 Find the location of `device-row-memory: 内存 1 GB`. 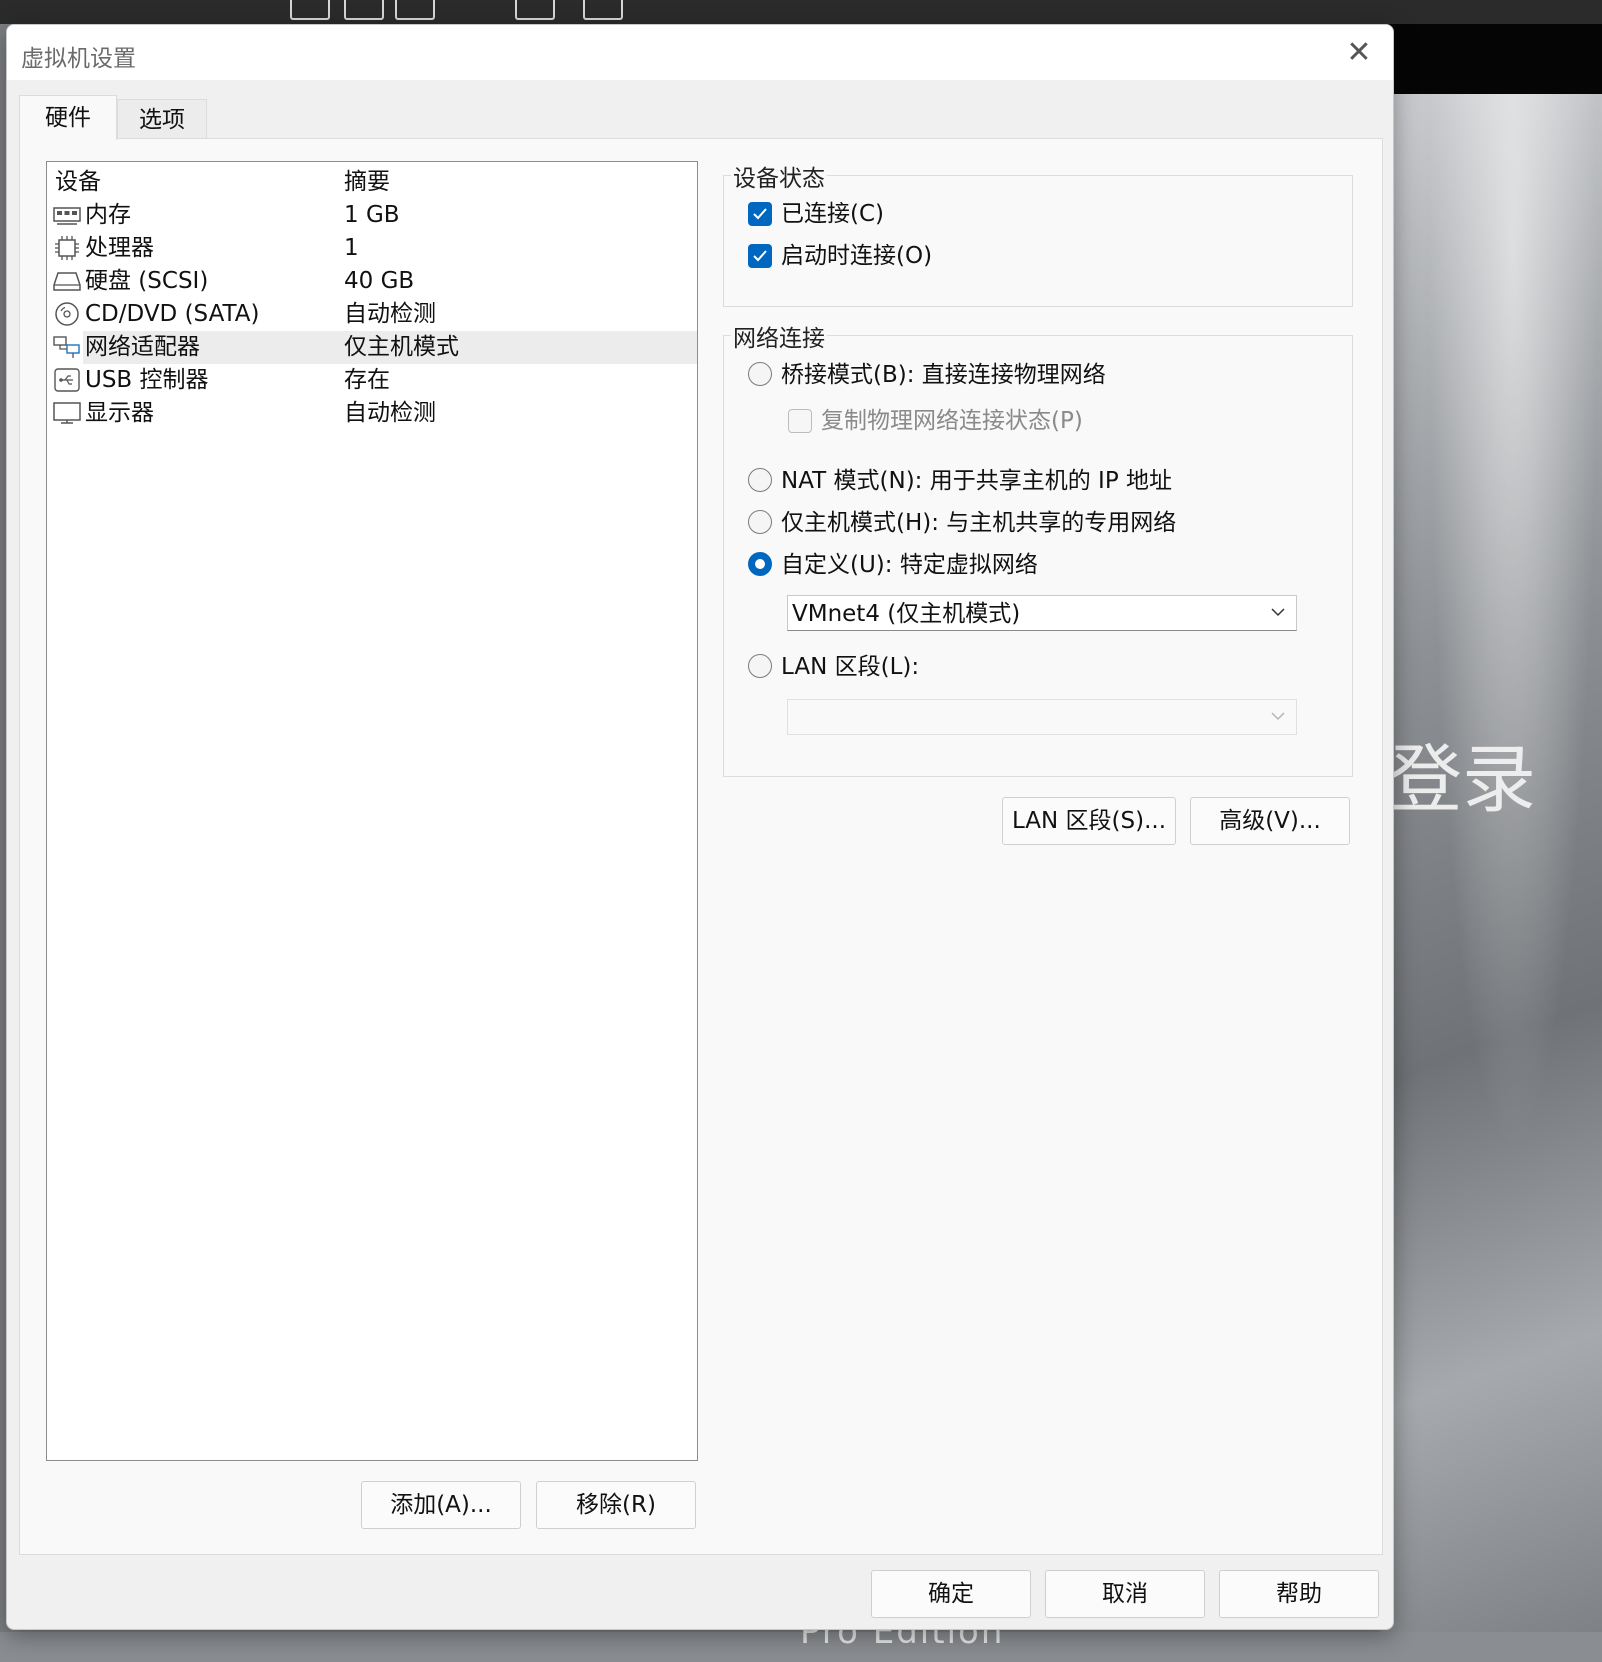

device-row-memory: 内存 1 GB is located at coordinates (372, 215).